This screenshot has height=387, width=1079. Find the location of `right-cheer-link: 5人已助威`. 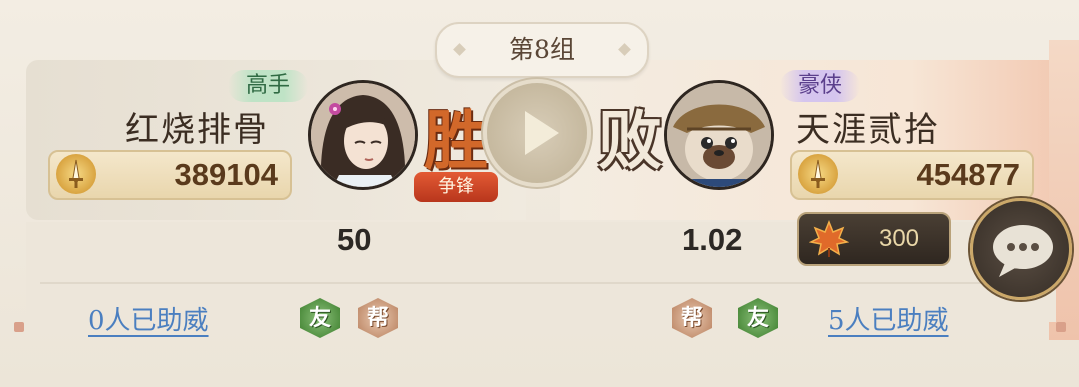

right-cheer-link: 5人已助威 is located at coordinates (888, 318).